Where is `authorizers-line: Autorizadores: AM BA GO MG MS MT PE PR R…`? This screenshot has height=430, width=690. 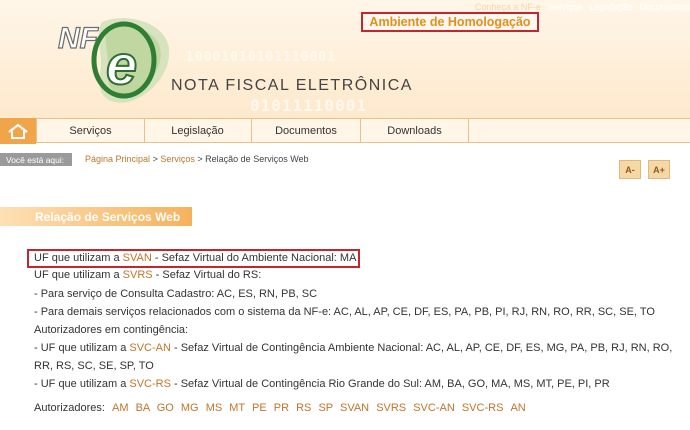 authorizers-line: Autorizadores: AM BA GO MG MS MT PE PR R… is located at coordinates (280, 408).